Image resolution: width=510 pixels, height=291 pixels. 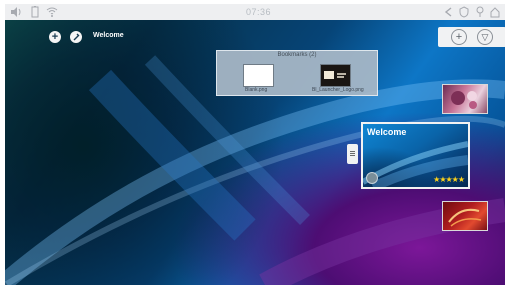 What do you see at coordinates (459, 37) in the screenshot?
I see `add-button: +` at bounding box center [459, 37].